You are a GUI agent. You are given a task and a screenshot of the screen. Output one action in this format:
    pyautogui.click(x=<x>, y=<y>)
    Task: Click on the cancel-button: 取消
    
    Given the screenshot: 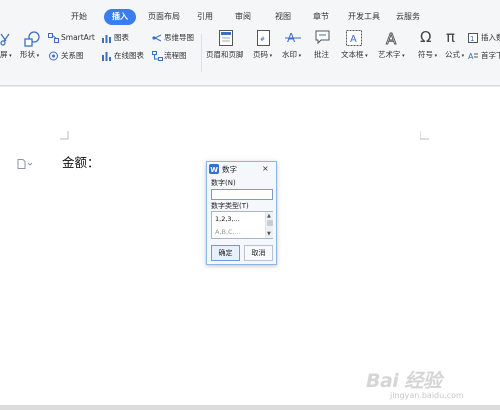 What is the action you would take?
    pyautogui.click(x=258, y=253)
    